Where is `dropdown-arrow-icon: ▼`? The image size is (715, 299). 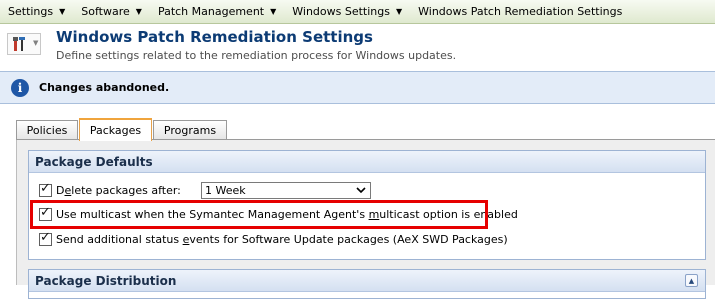 dropdown-arrow-icon: ▼ is located at coordinates (36, 43).